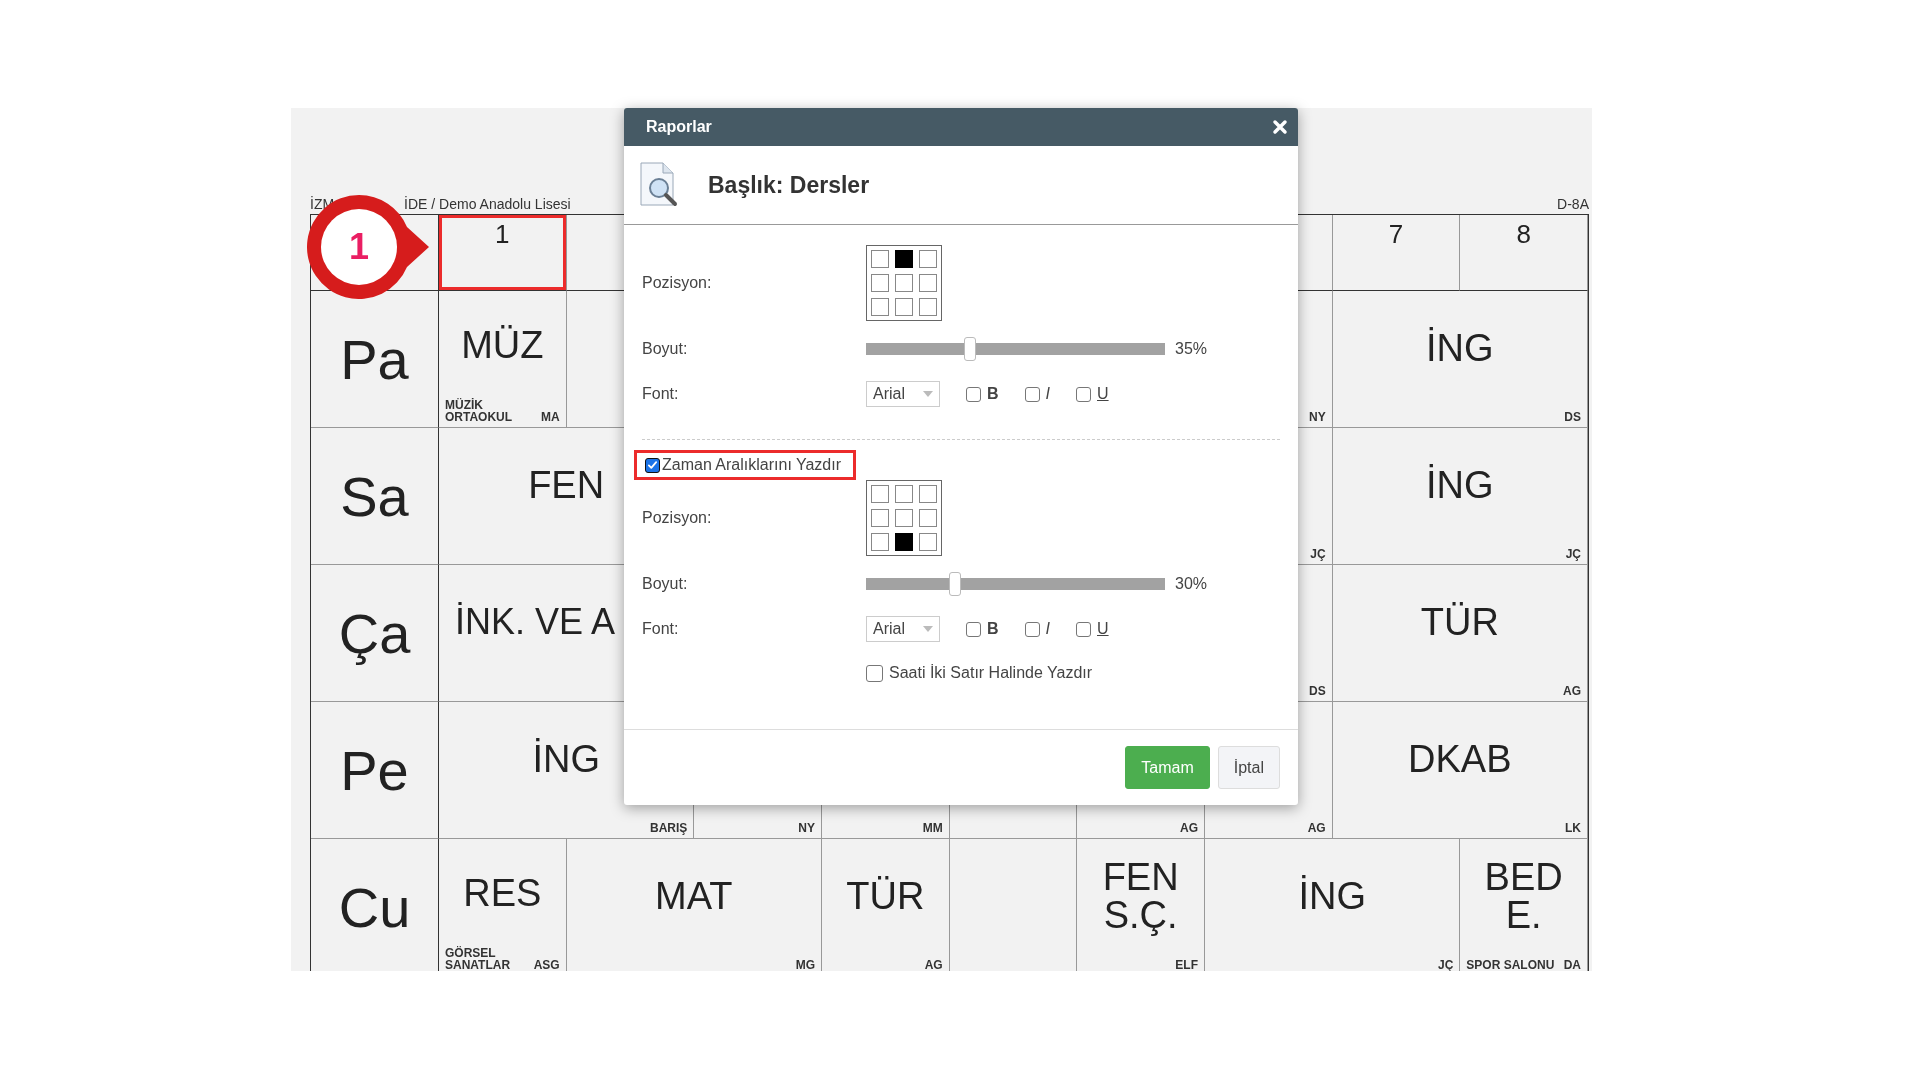 The width and height of the screenshot is (1920, 1080). I want to click on day-label: Ça, so click(375, 633).